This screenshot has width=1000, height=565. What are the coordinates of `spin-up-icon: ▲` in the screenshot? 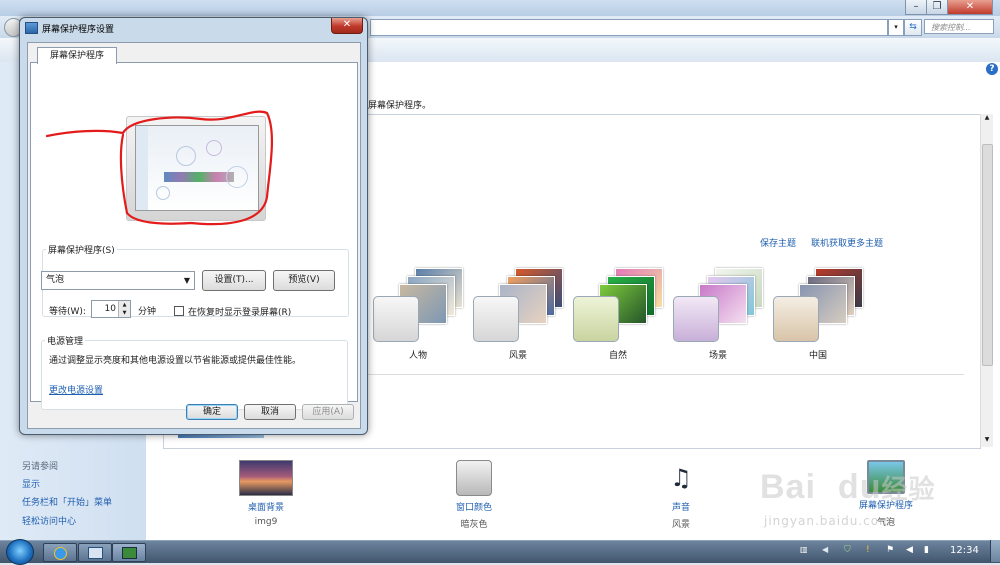 It's located at (124, 305).